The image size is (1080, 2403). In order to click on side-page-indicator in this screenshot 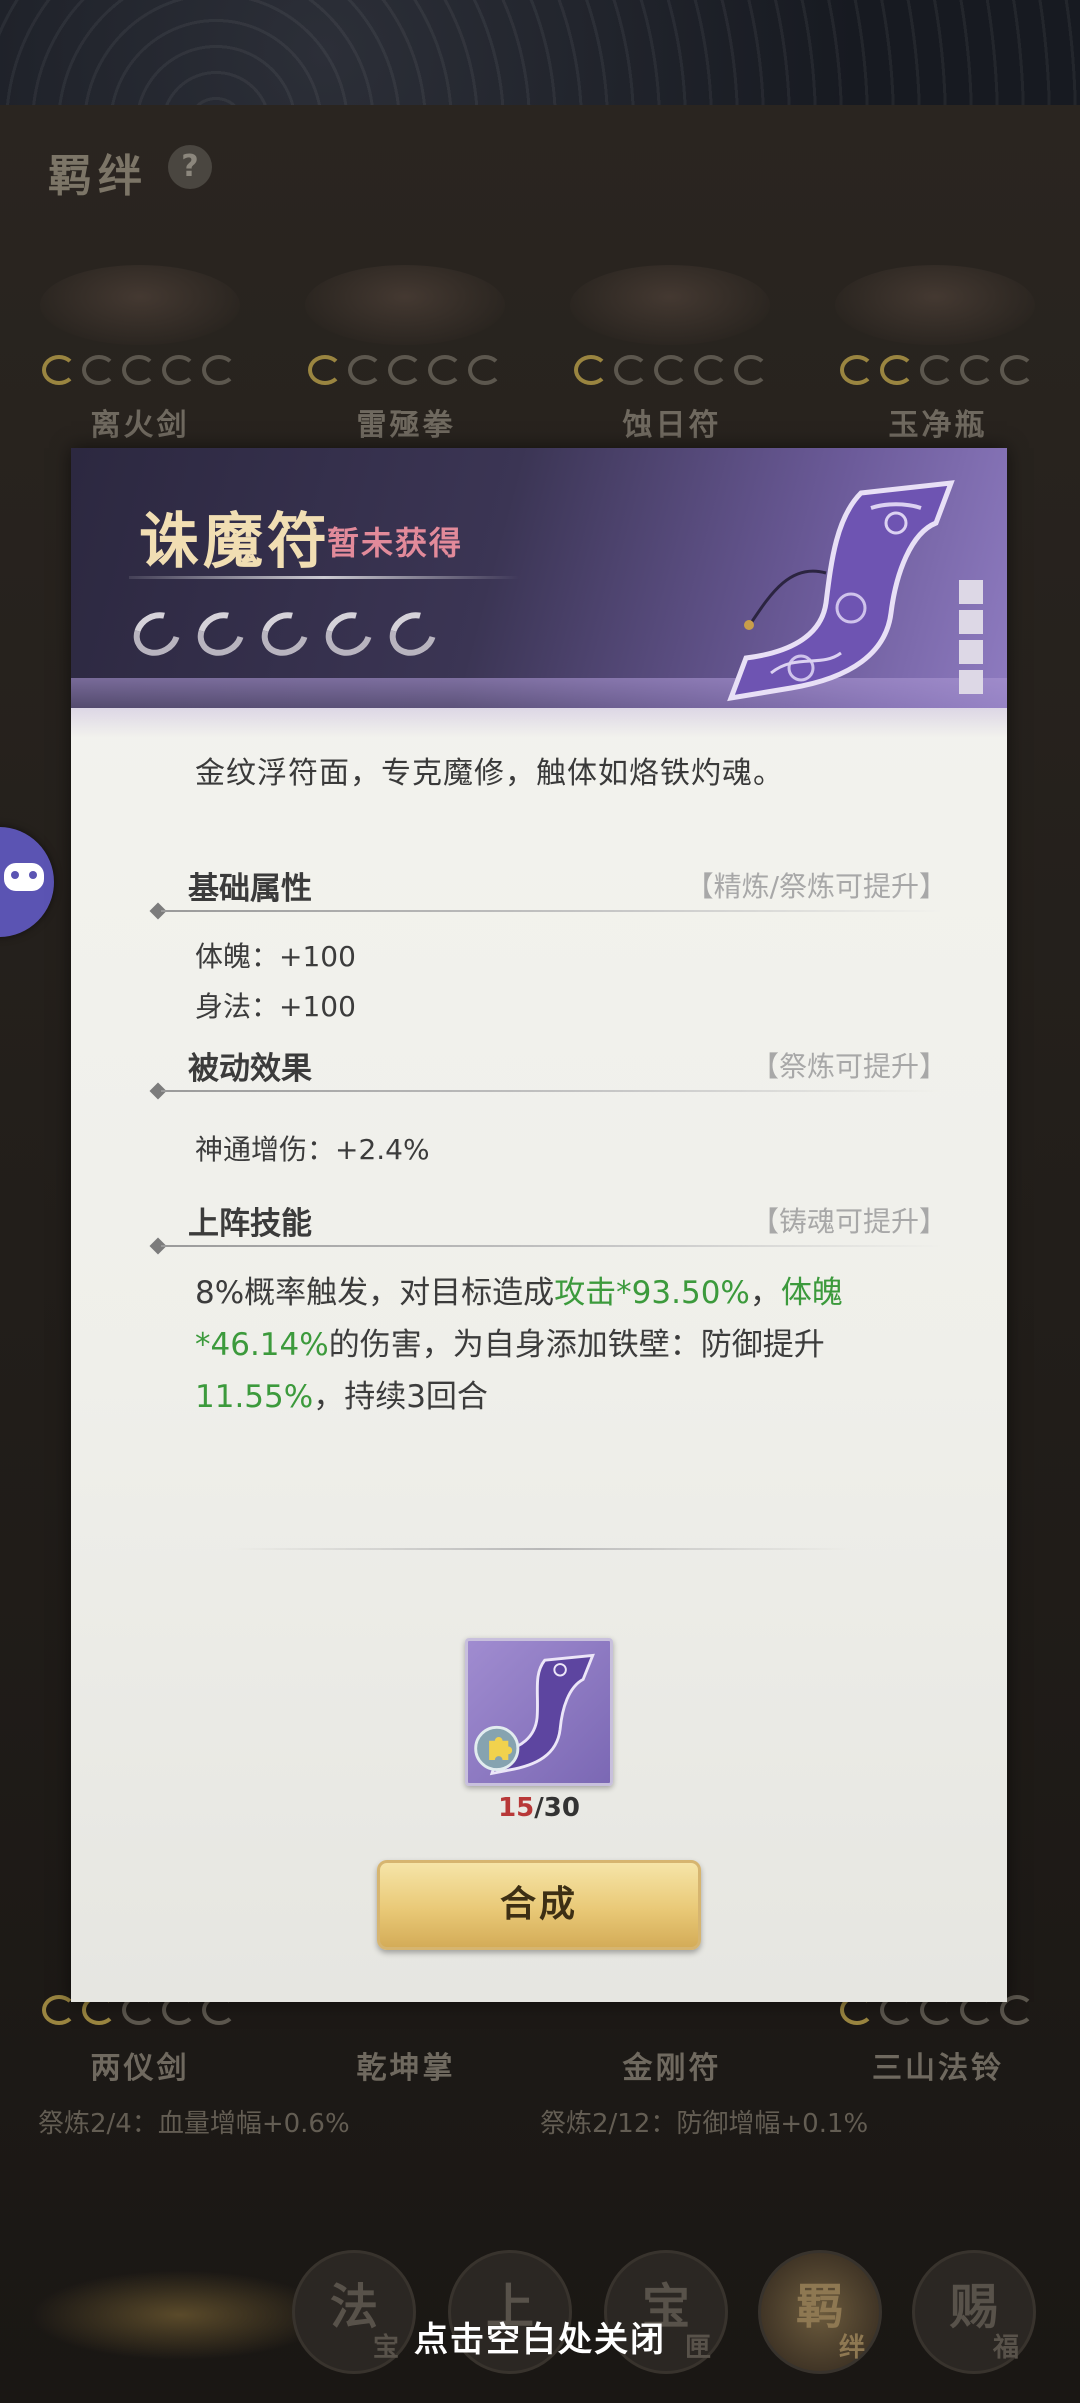, I will do `click(971, 640)`.